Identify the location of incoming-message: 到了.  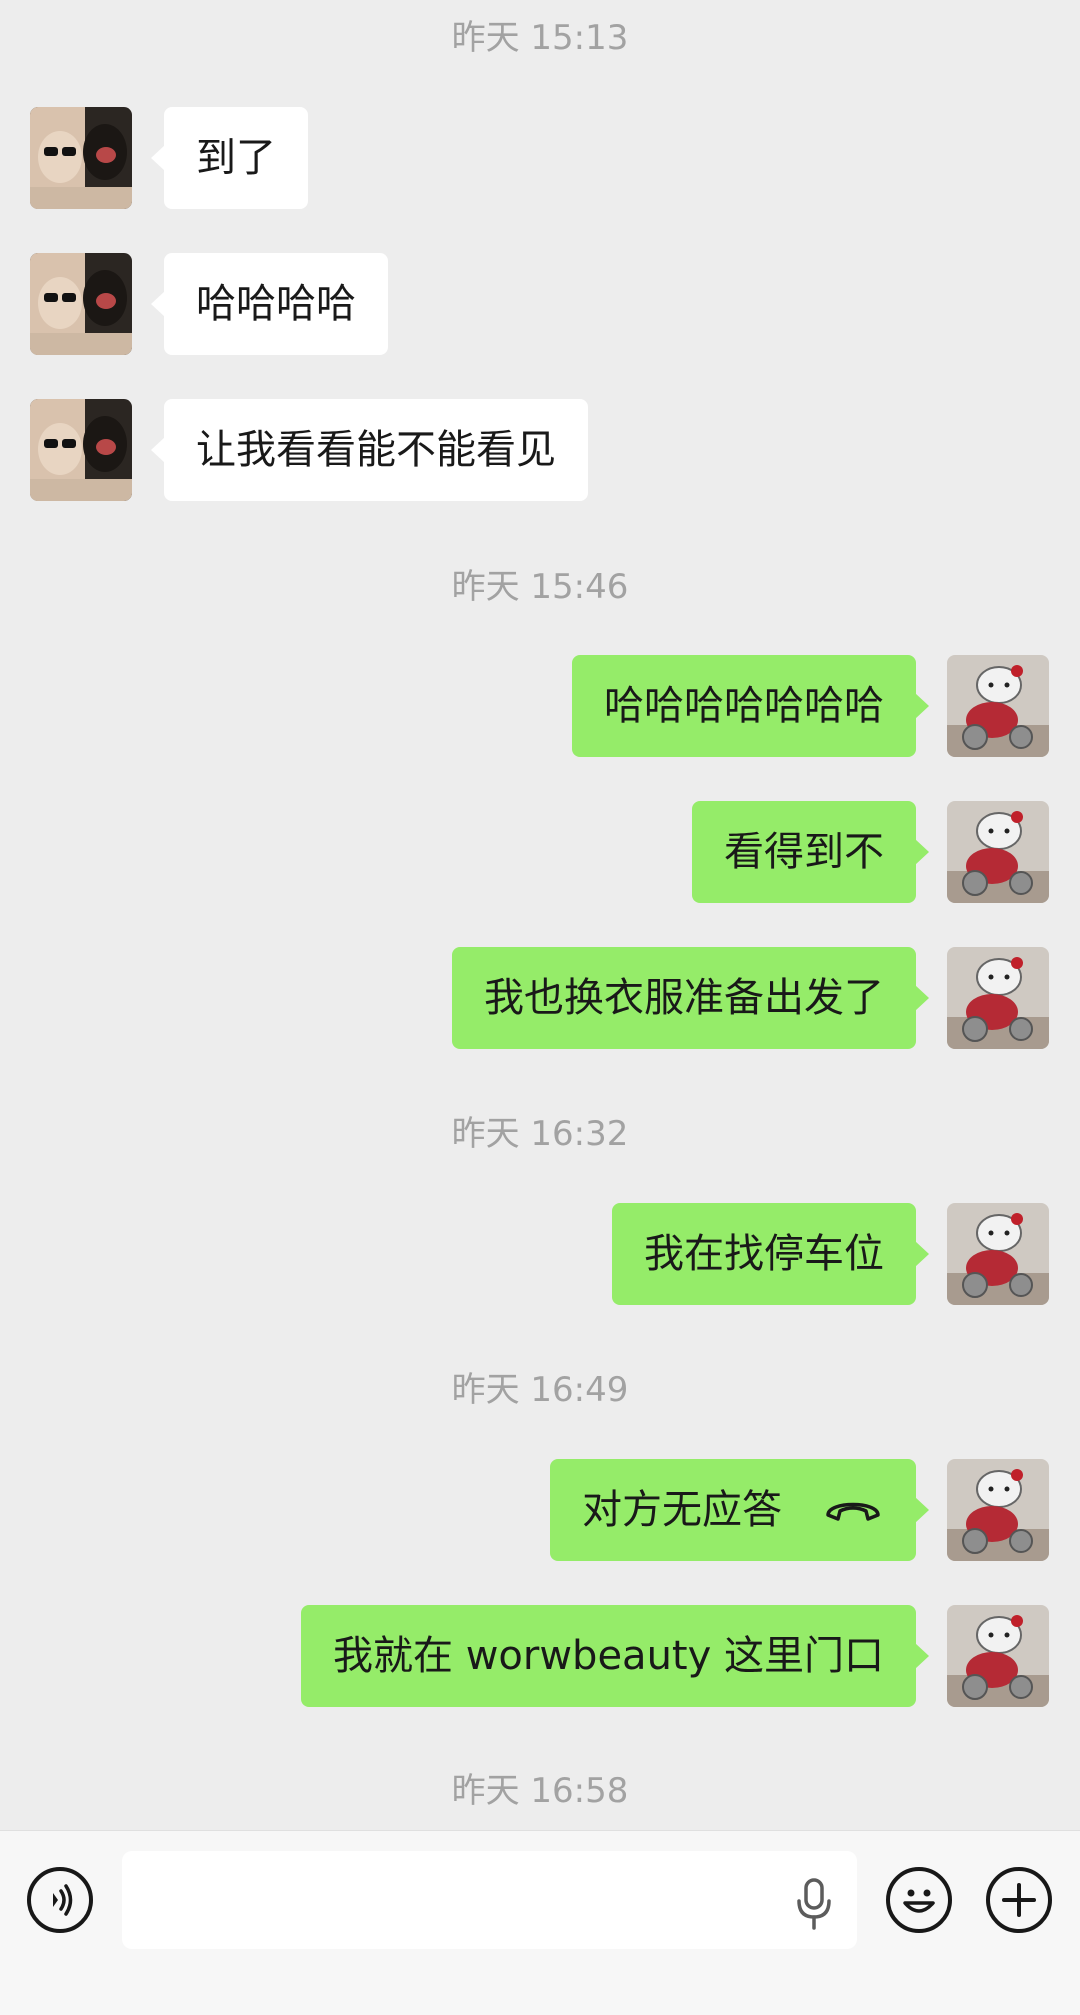
(229, 158).